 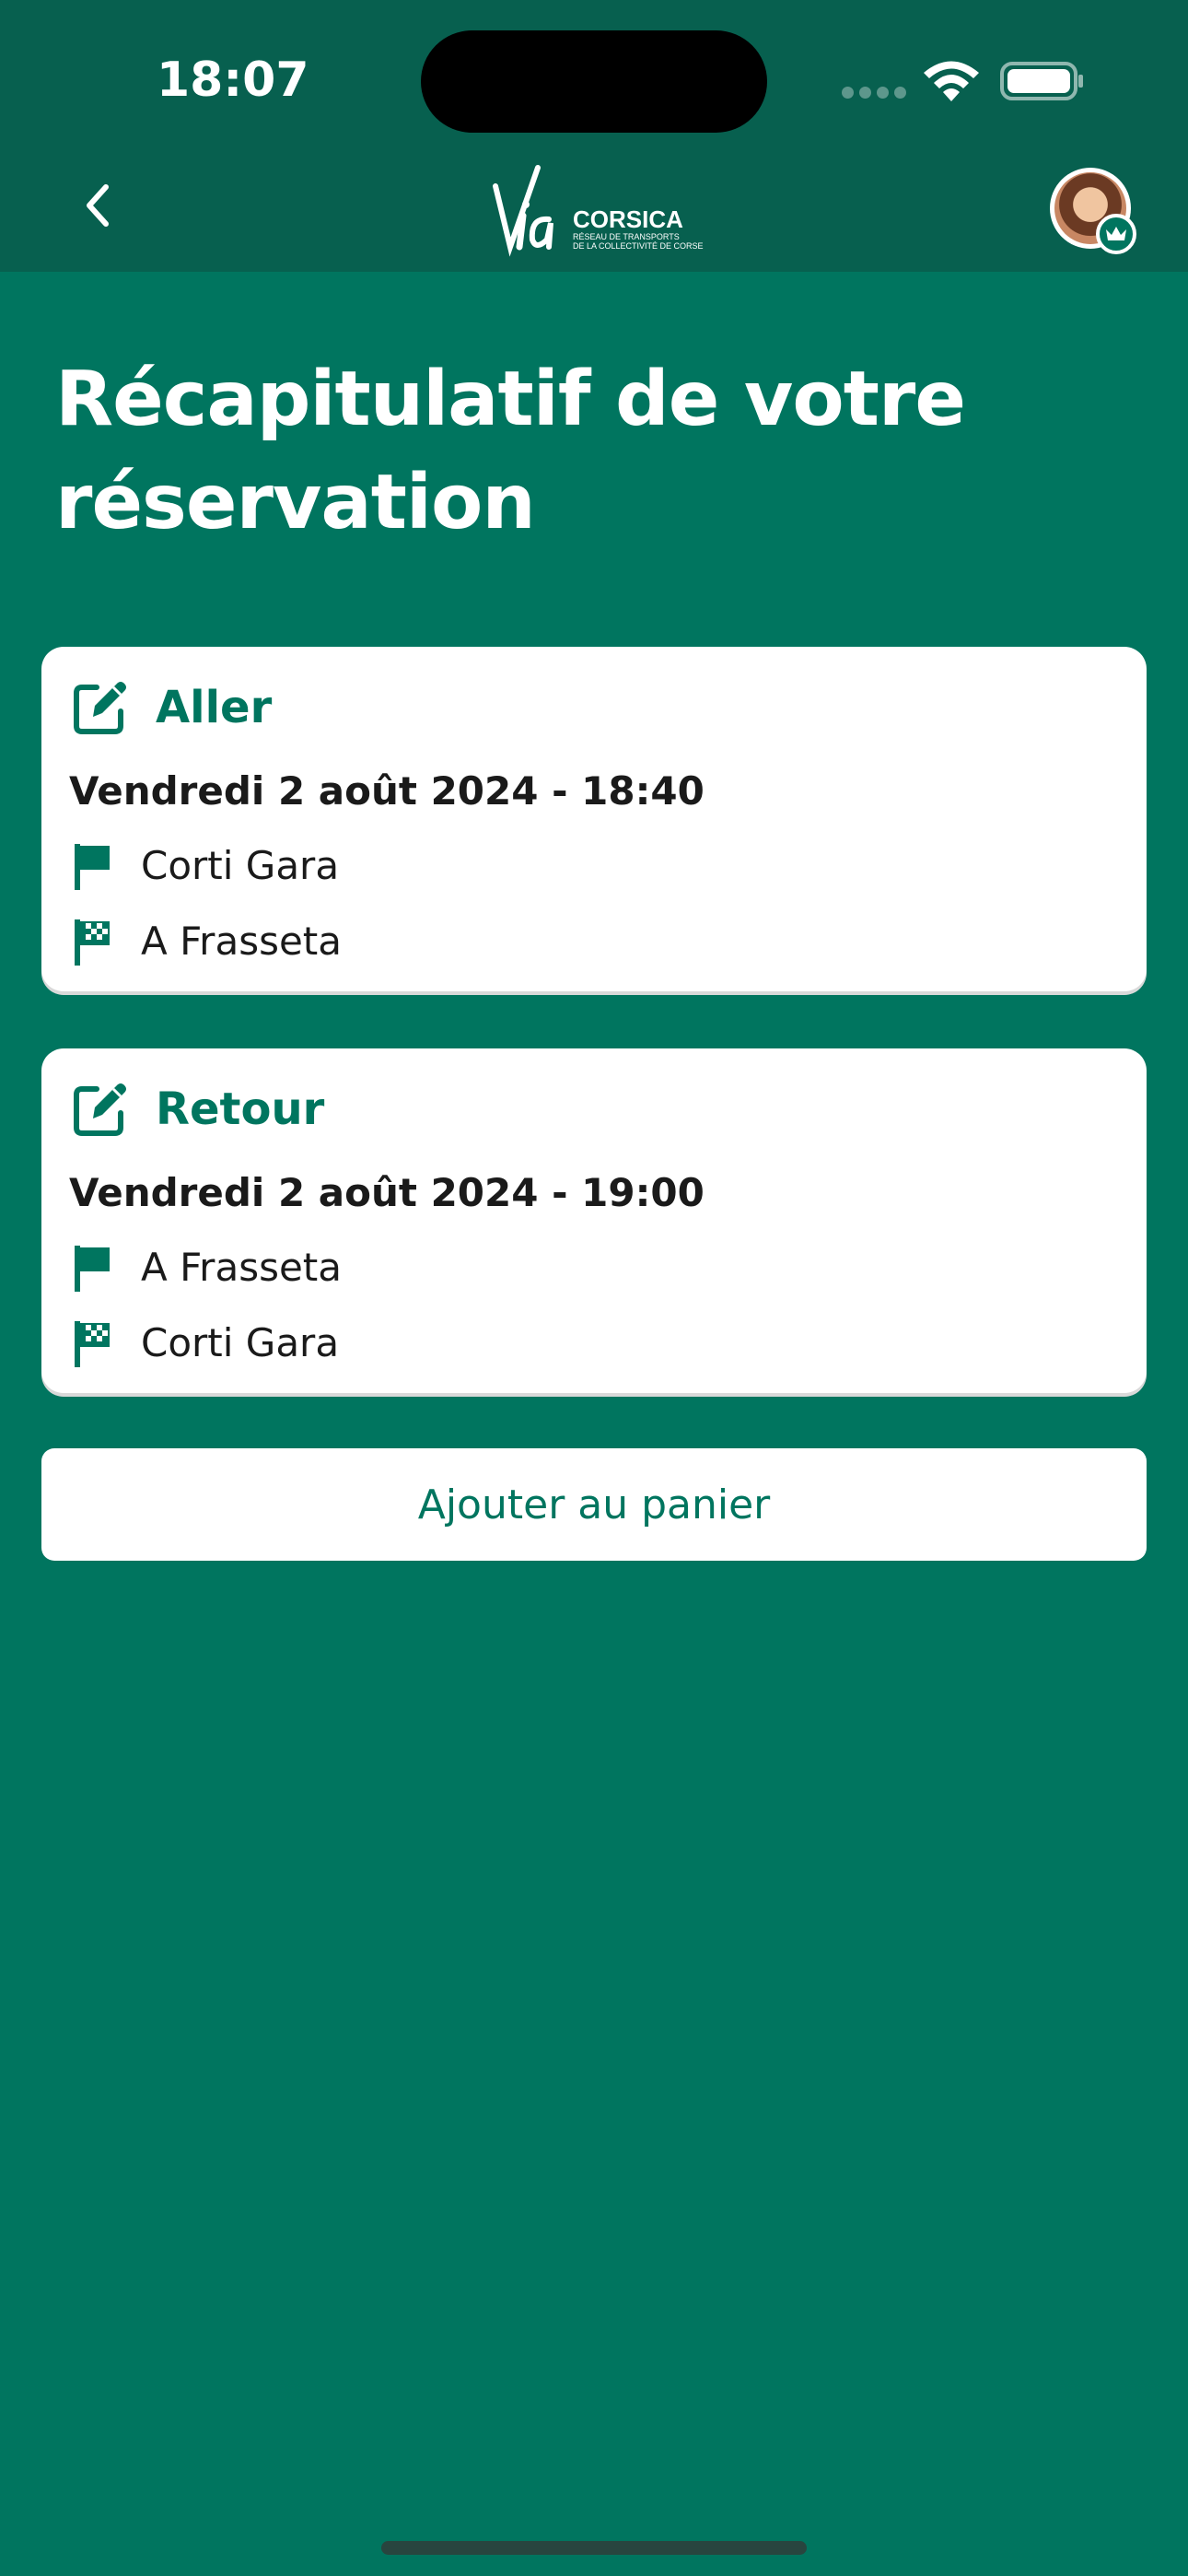 What do you see at coordinates (387, 791) in the screenshot?
I see `trip-date: Vendredi 2 août 2024 - 18:40` at bounding box center [387, 791].